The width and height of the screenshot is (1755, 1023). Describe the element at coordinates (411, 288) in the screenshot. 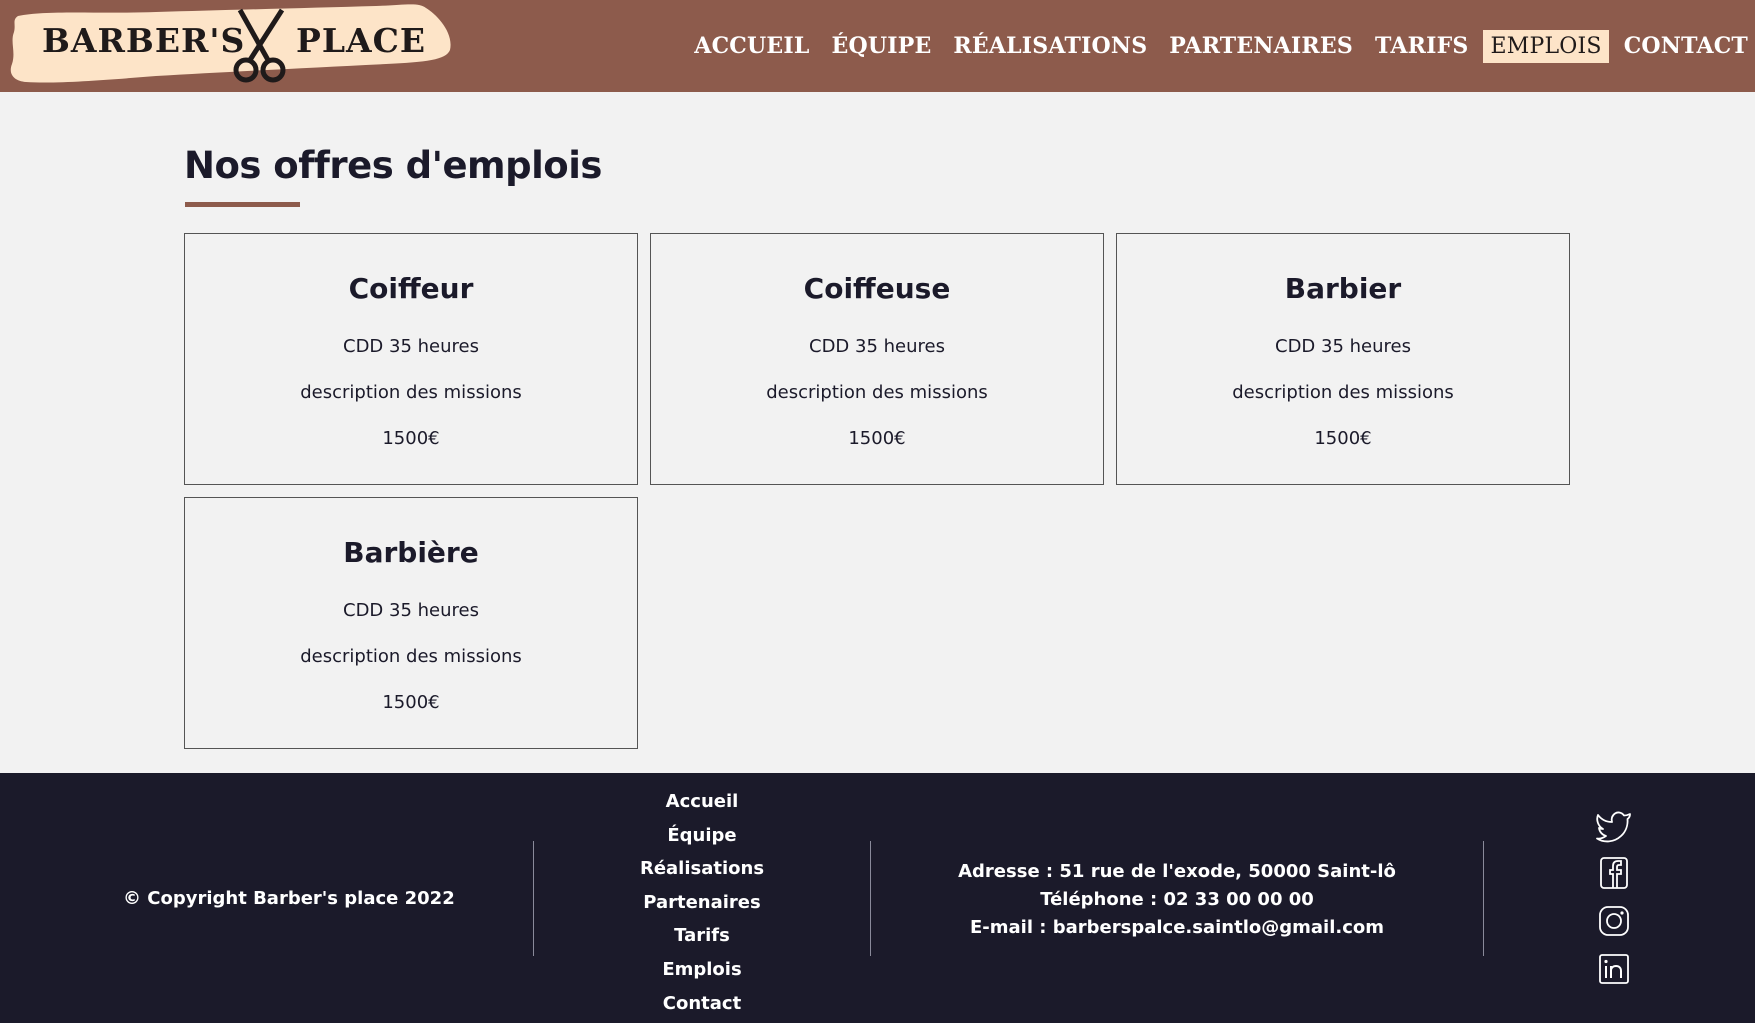

I see `job-title: Coiffeur` at that location.